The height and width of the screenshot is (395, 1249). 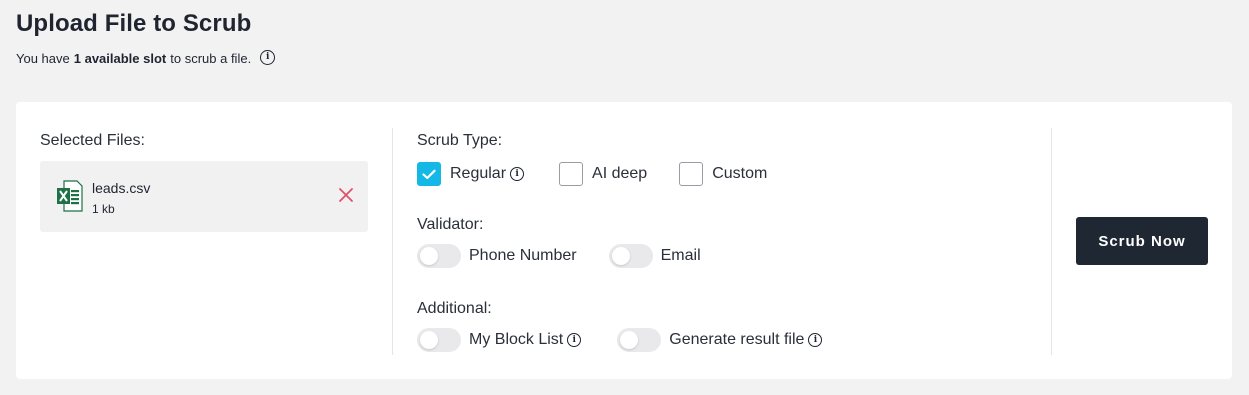 What do you see at coordinates (691, 174) in the screenshot?
I see `custom-checkbox` at bounding box center [691, 174].